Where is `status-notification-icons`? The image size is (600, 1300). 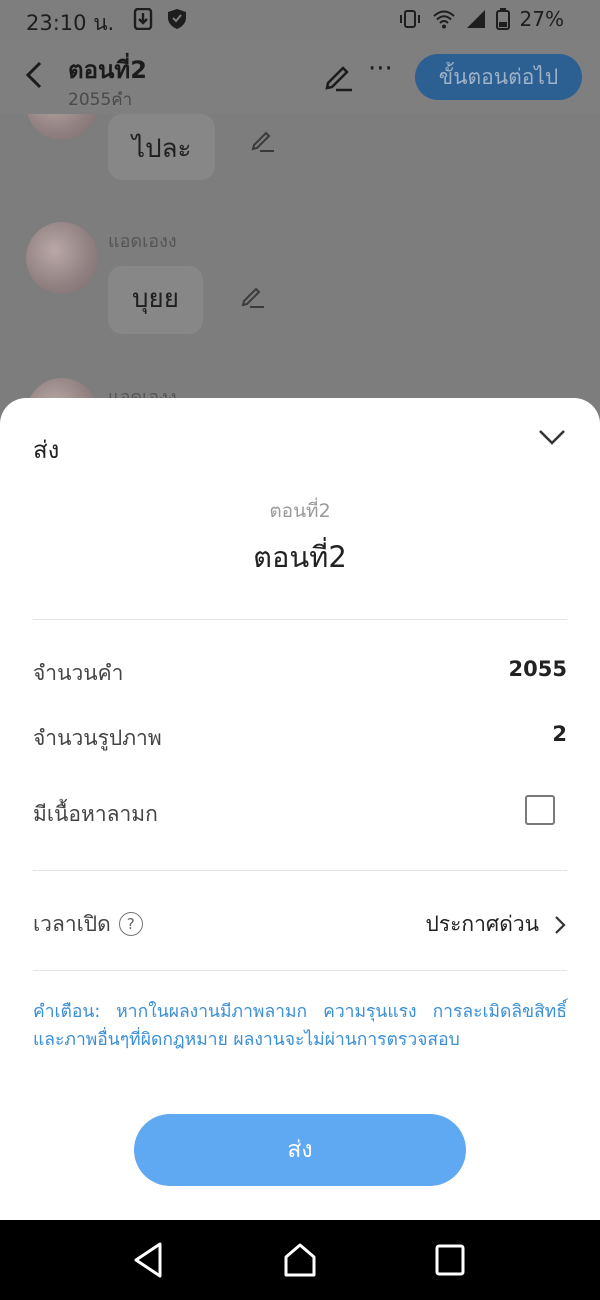 status-notification-icons is located at coordinates (160, 19).